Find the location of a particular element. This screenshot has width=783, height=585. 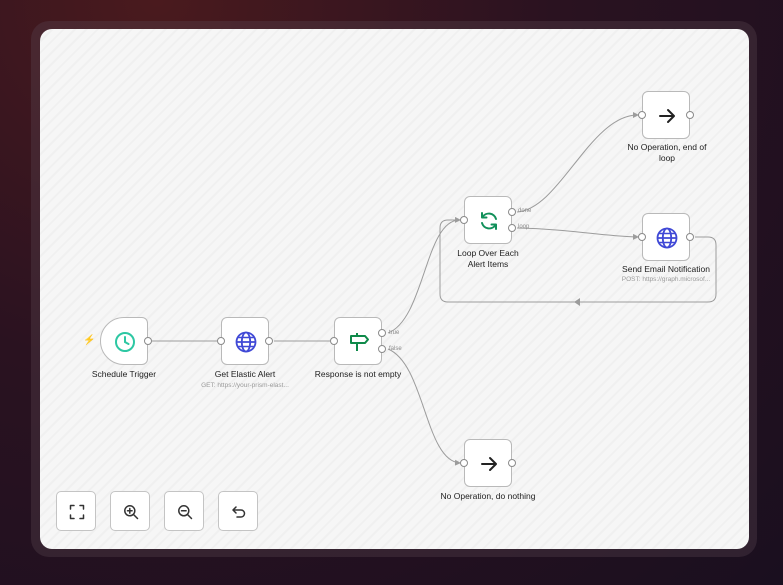

zoom-in-icon is located at coordinates (131, 512).